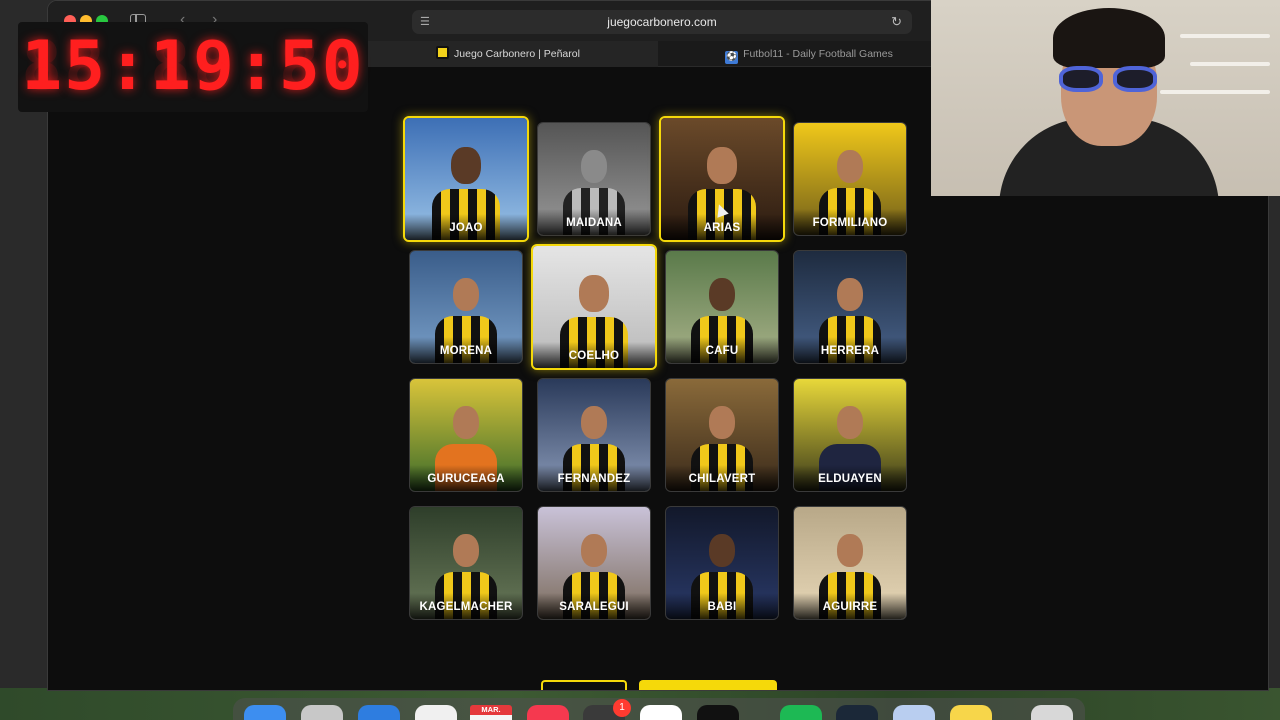 The height and width of the screenshot is (720, 1280). Describe the element at coordinates (466, 478) in the screenshot. I see `player-name: GURUCEAGA` at that location.